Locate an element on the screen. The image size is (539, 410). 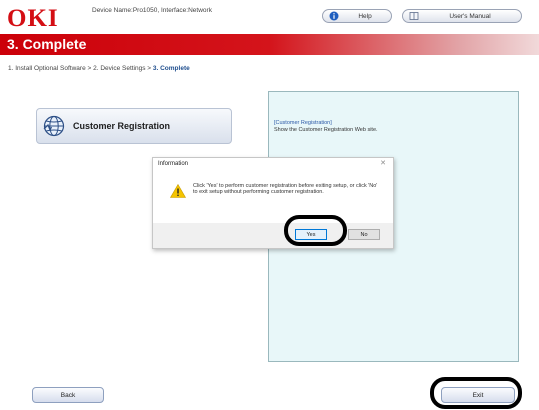
close-icon: ✕ is located at coordinates (383, 163).